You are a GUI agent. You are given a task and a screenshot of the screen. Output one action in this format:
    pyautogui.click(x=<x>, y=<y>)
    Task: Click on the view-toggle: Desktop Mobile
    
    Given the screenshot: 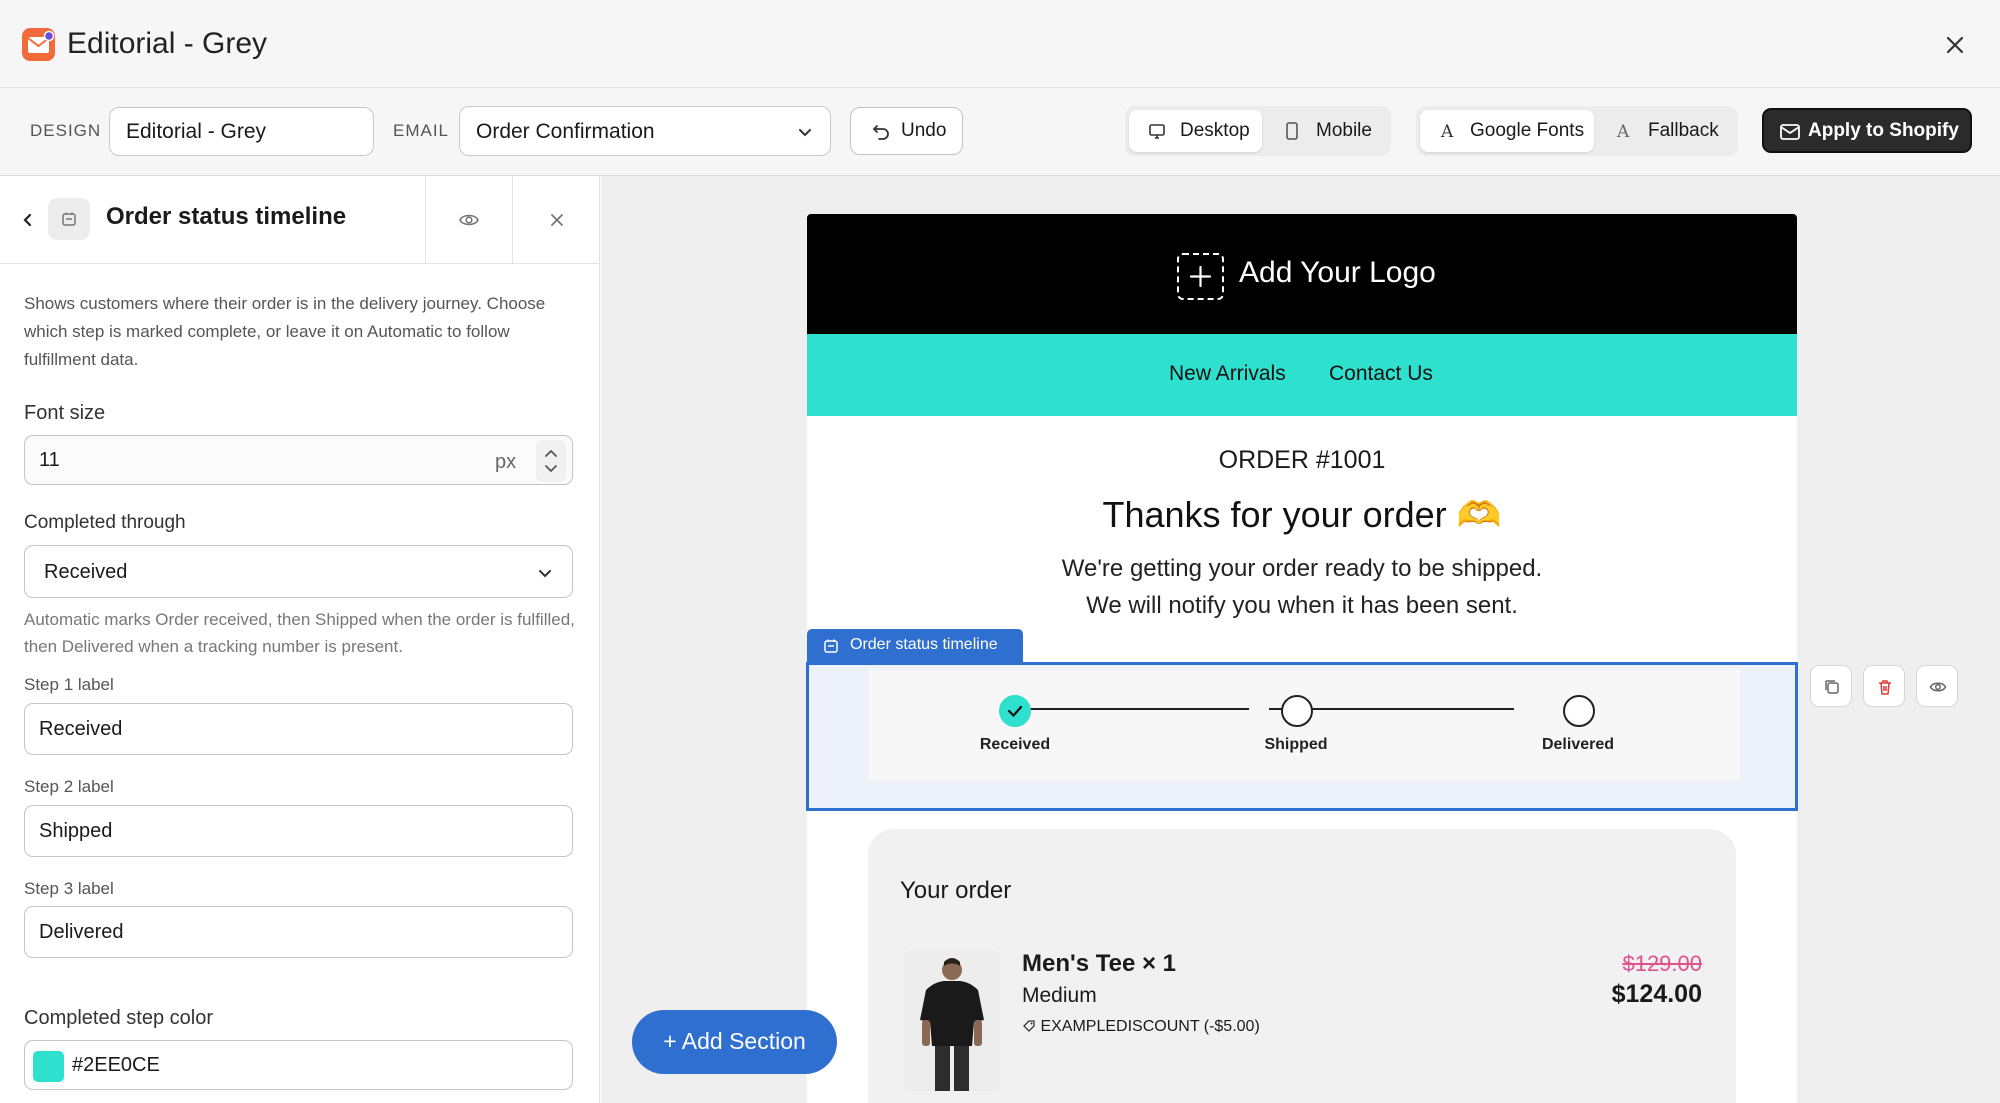 What is the action you would take?
    pyautogui.click(x=1258, y=131)
    